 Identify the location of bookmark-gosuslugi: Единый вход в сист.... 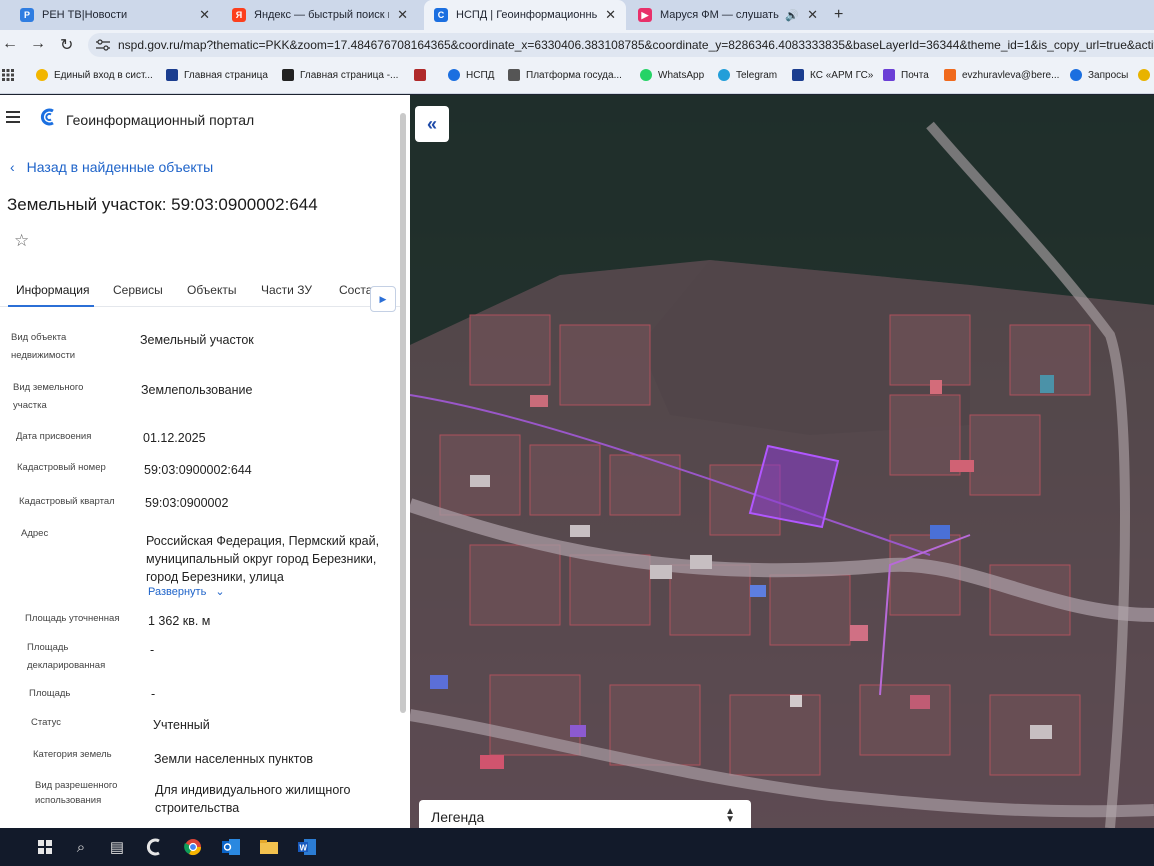
(94, 75).